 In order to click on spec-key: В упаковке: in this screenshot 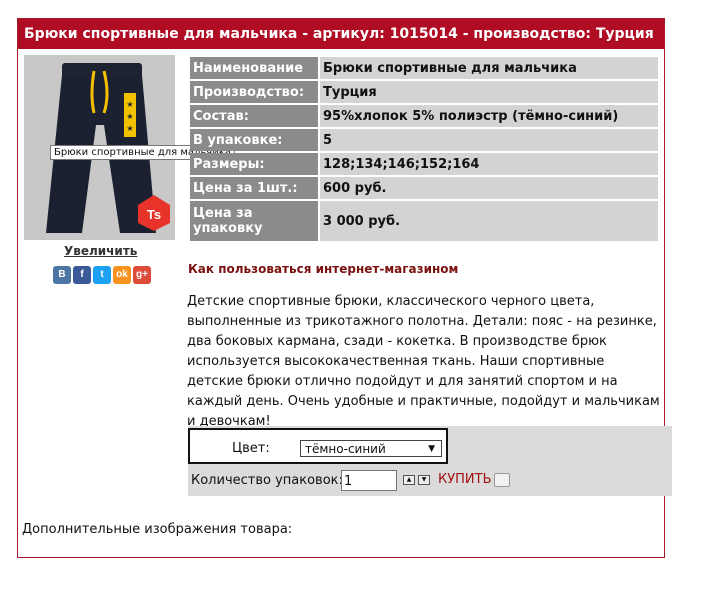, I will do `click(254, 140)`.